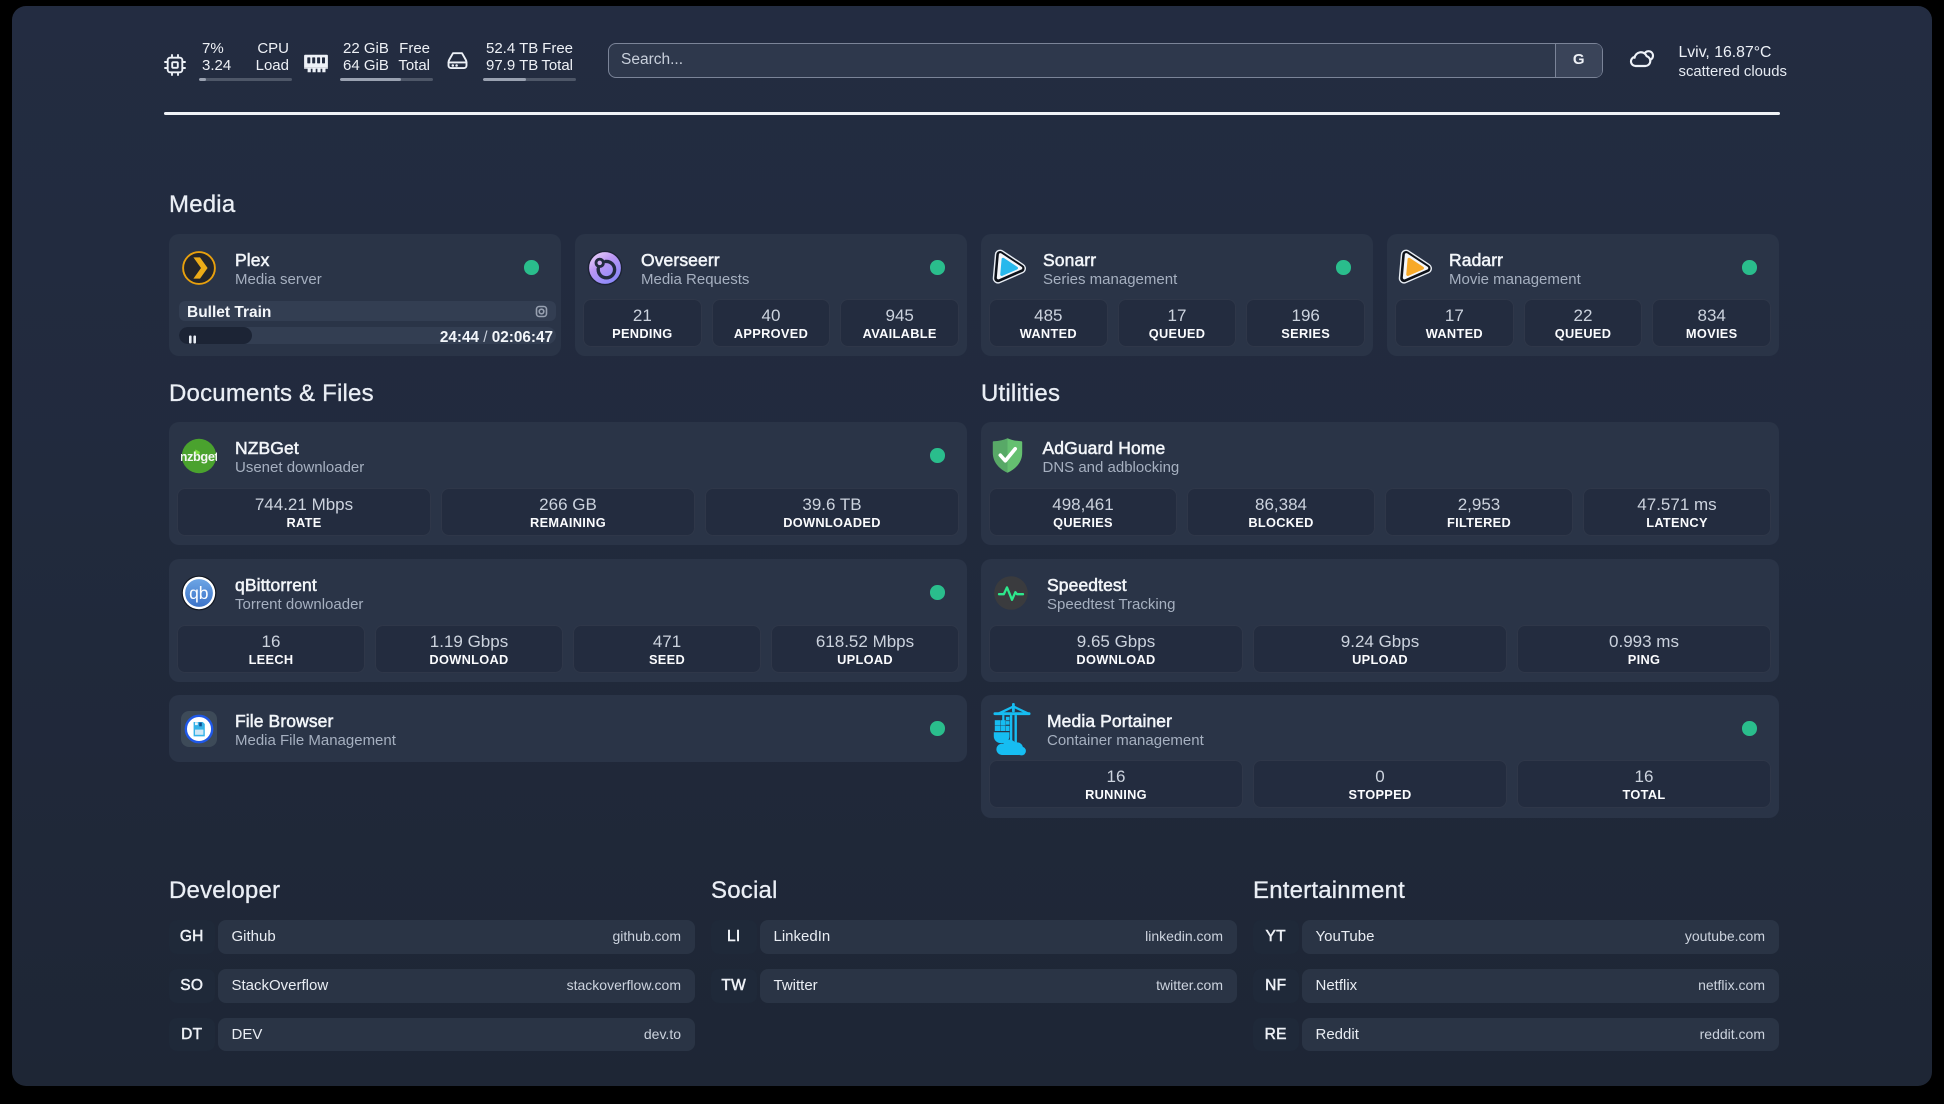  Describe the element at coordinates (198, 593) in the screenshot. I see `svg-text: qb` at that location.